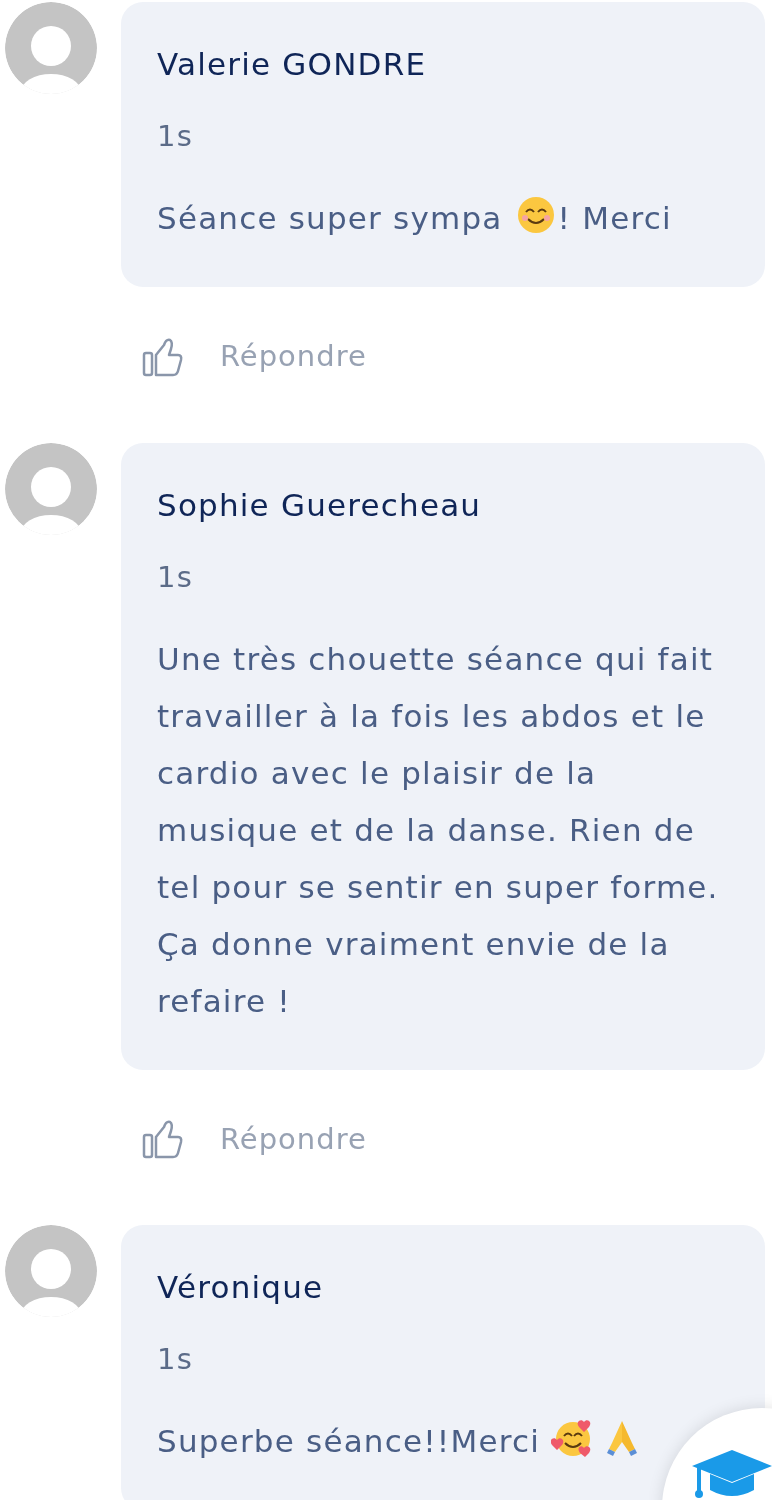 The height and width of the screenshot is (1500, 772). Describe the element at coordinates (292, 64) in the screenshot. I see `author-name: Valerie GONDRE` at that location.